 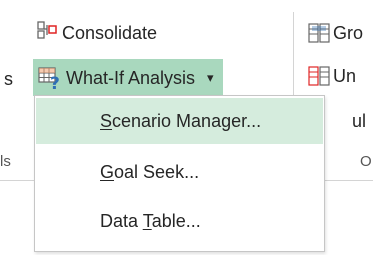 I want to click on subtotal-label-partial: ul, so click(x=359, y=121).